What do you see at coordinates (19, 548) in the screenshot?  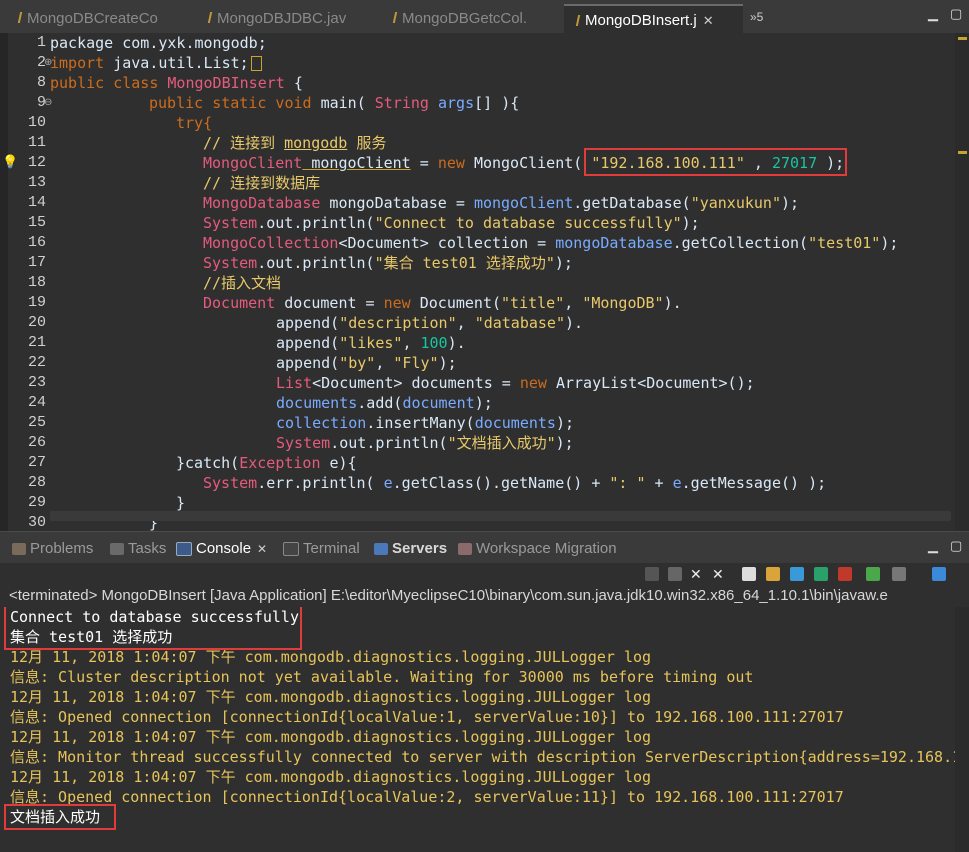 I see `problems-icon` at bounding box center [19, 548].